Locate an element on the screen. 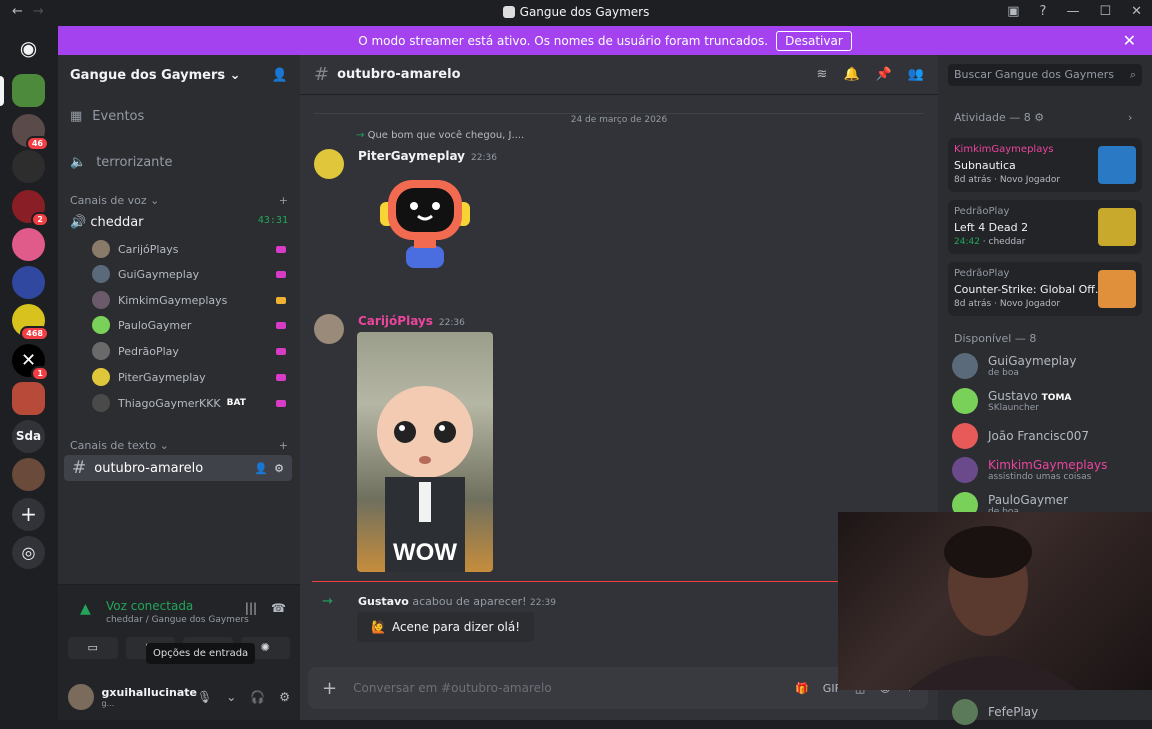 Image resolution: width=1152 pixels, height=729 pixels. member-item: GuiGaymeplay de boa is located at coordinates (1014, 366).